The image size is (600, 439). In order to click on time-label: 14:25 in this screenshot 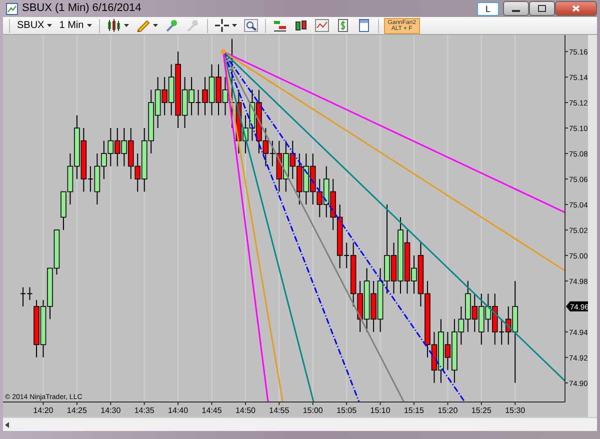, I will do `click(76, 410)`.